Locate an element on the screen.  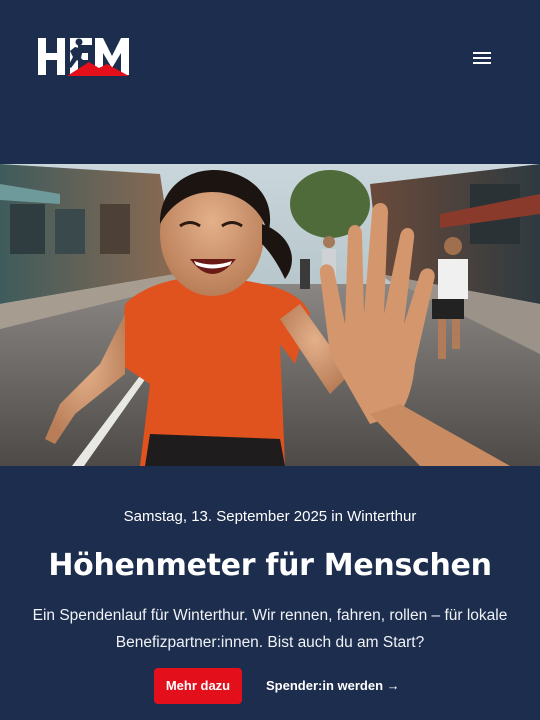
logo-mark is located at coordinates (83, 57).